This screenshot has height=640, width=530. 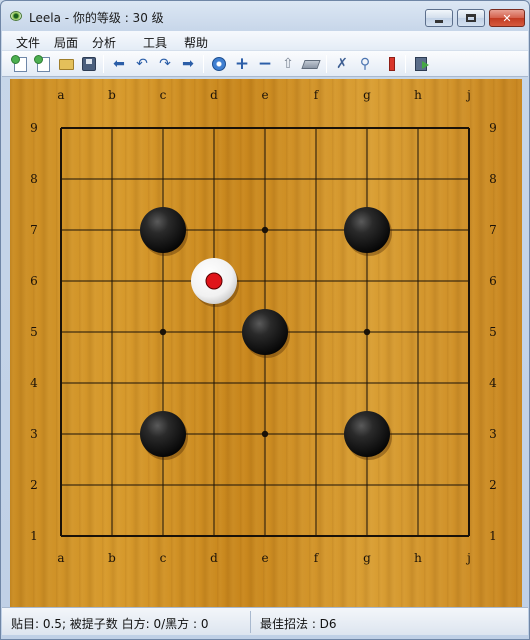 I want to click on white-stone, so click(x=215, y=282).